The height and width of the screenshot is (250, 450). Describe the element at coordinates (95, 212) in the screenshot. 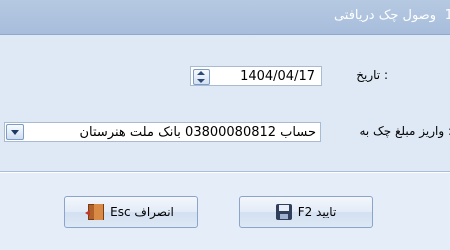

I see `exit-door-icon` at that location.